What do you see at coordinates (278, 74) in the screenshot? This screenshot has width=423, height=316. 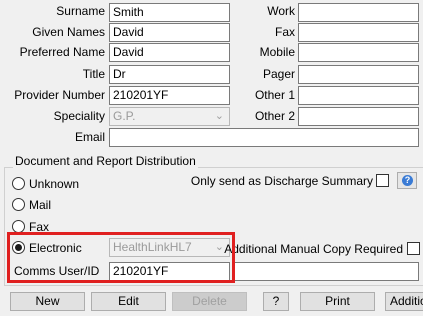 I see `pager-label: Pager` at bounding box center [278, 74].